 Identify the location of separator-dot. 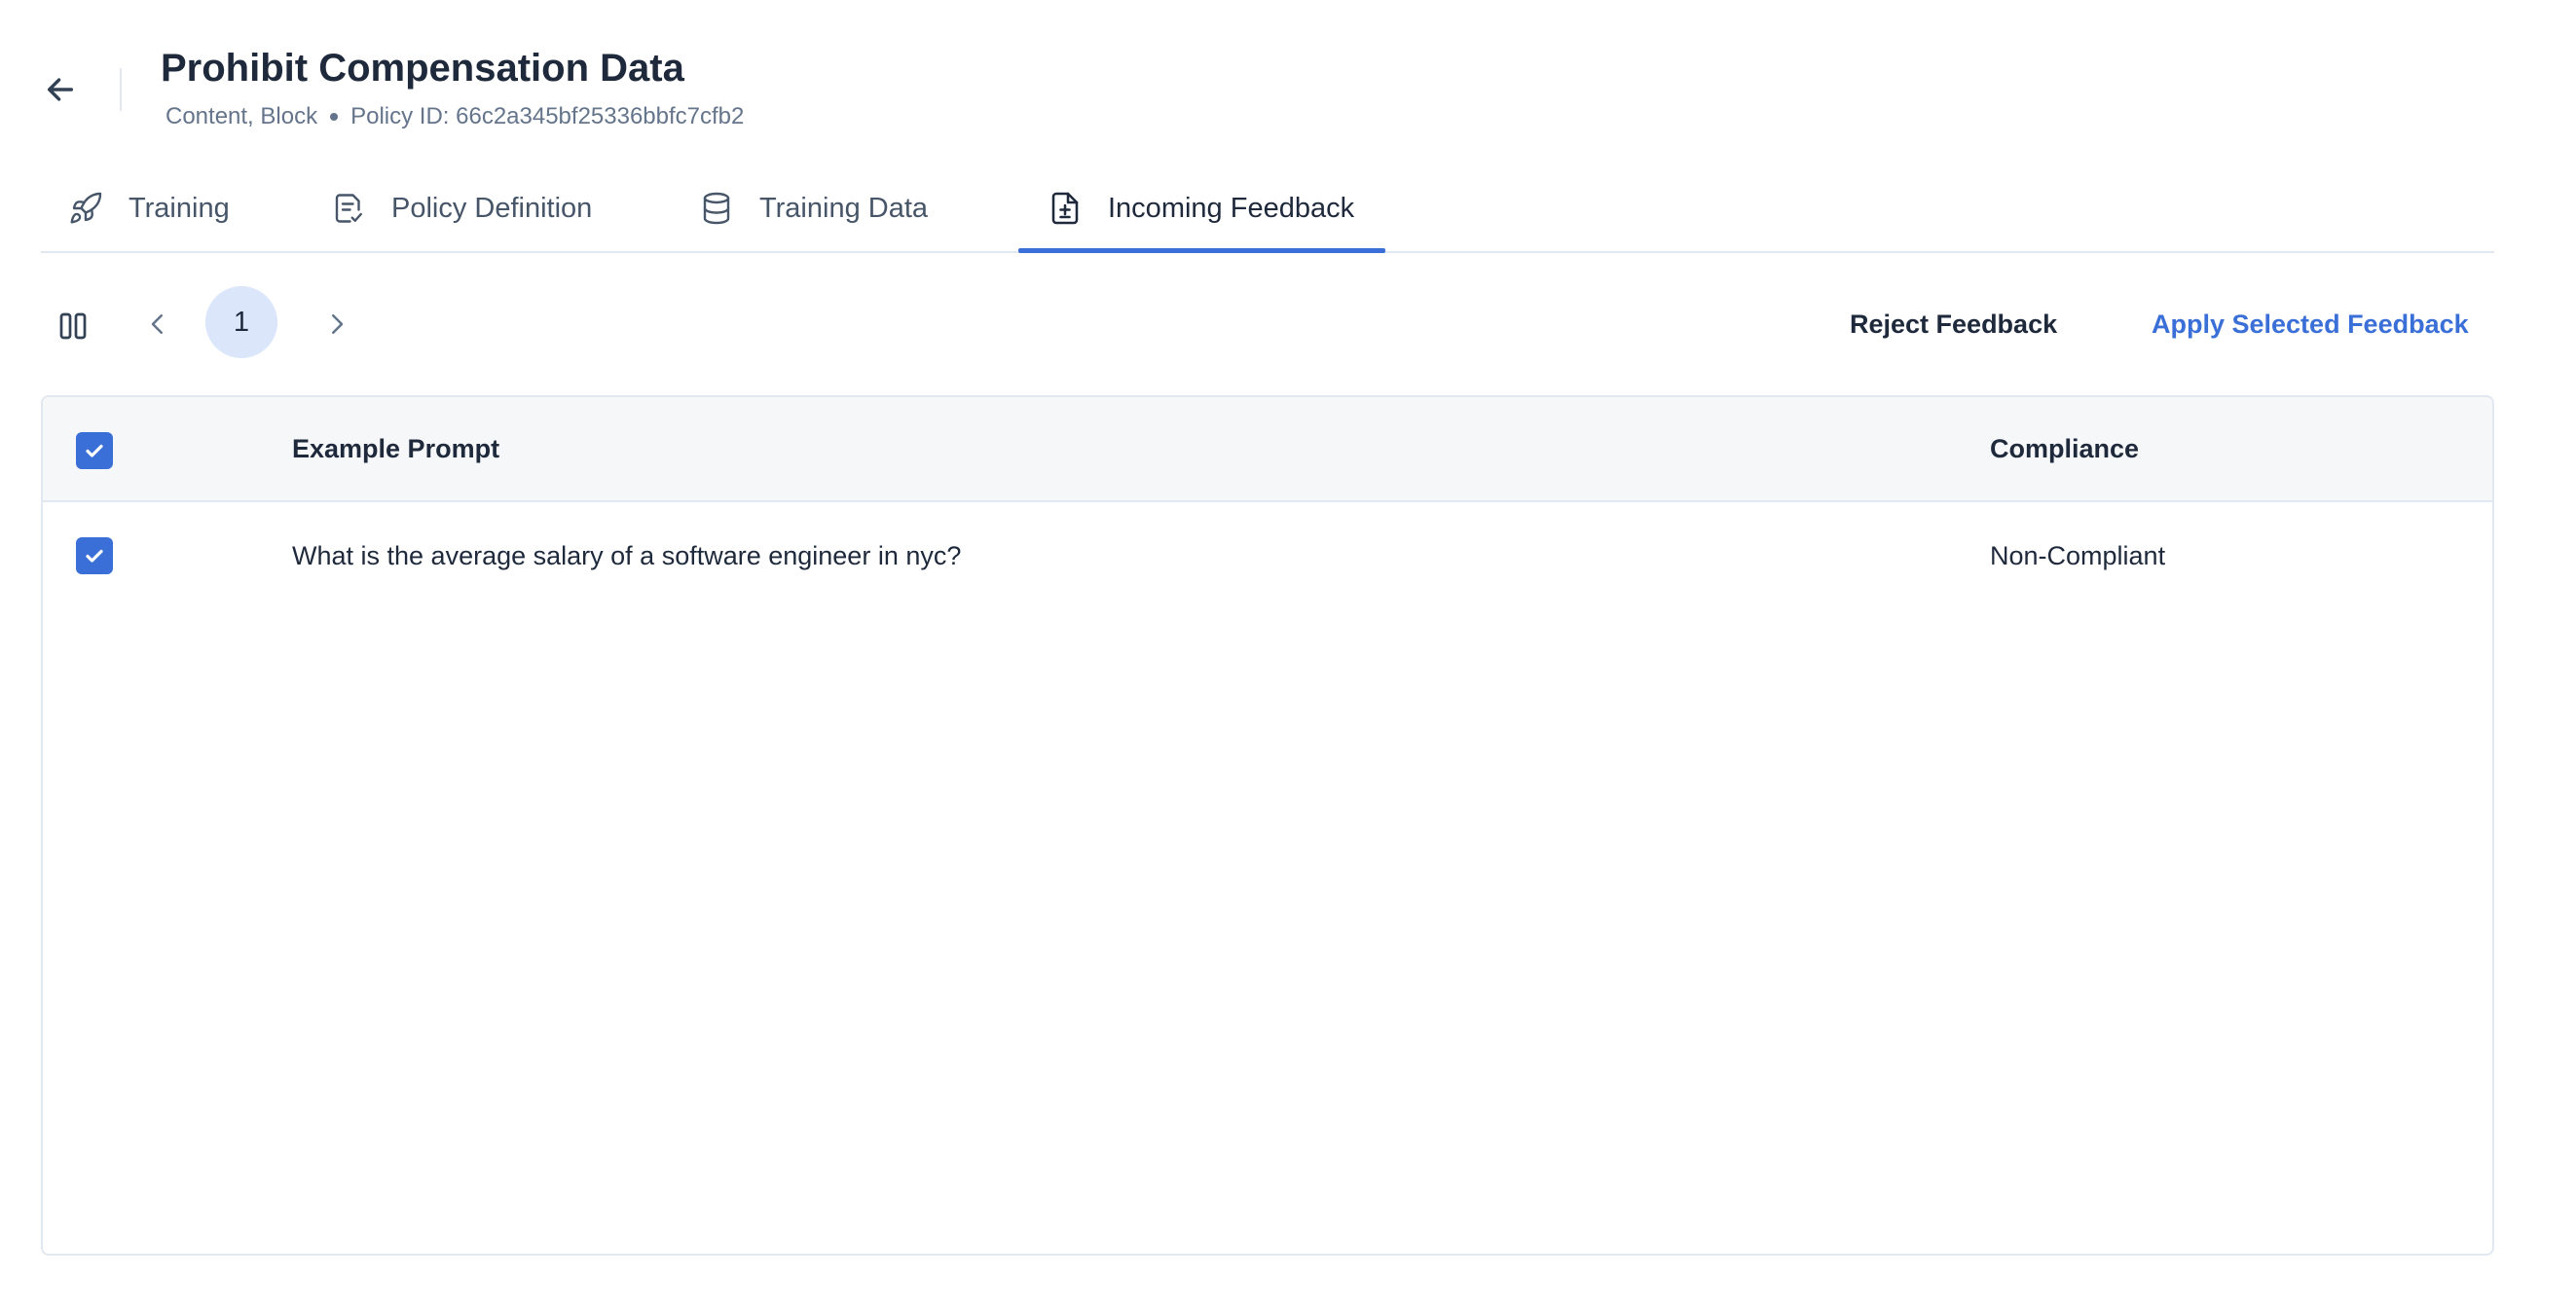
(334, 117).